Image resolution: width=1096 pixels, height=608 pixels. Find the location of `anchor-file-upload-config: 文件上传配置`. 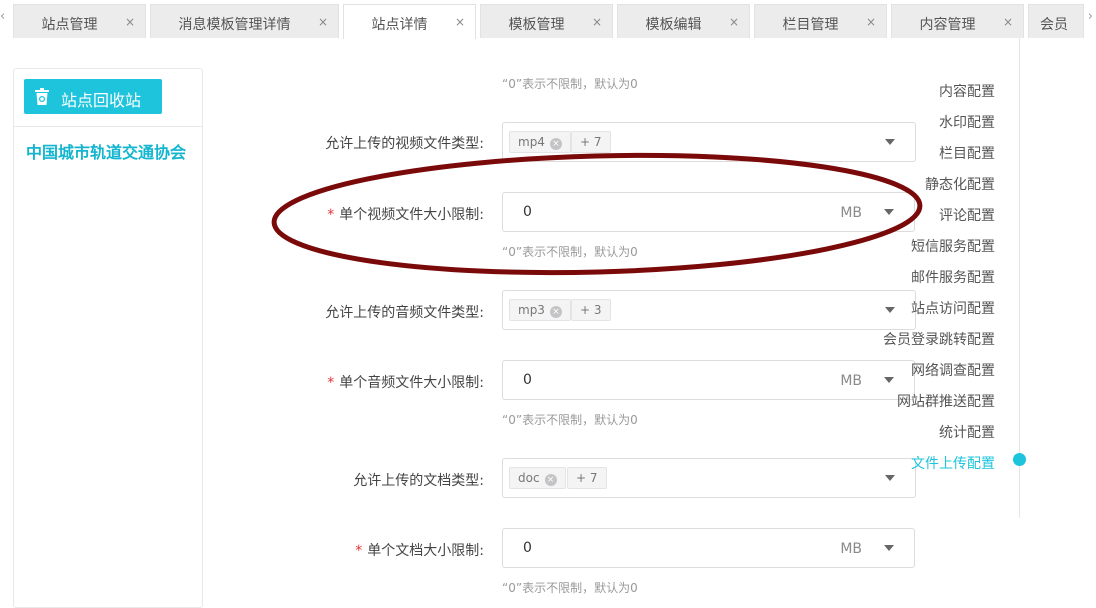

anchor-file-upload-config: 文件上传配置 is located at coordinates (953, 463).